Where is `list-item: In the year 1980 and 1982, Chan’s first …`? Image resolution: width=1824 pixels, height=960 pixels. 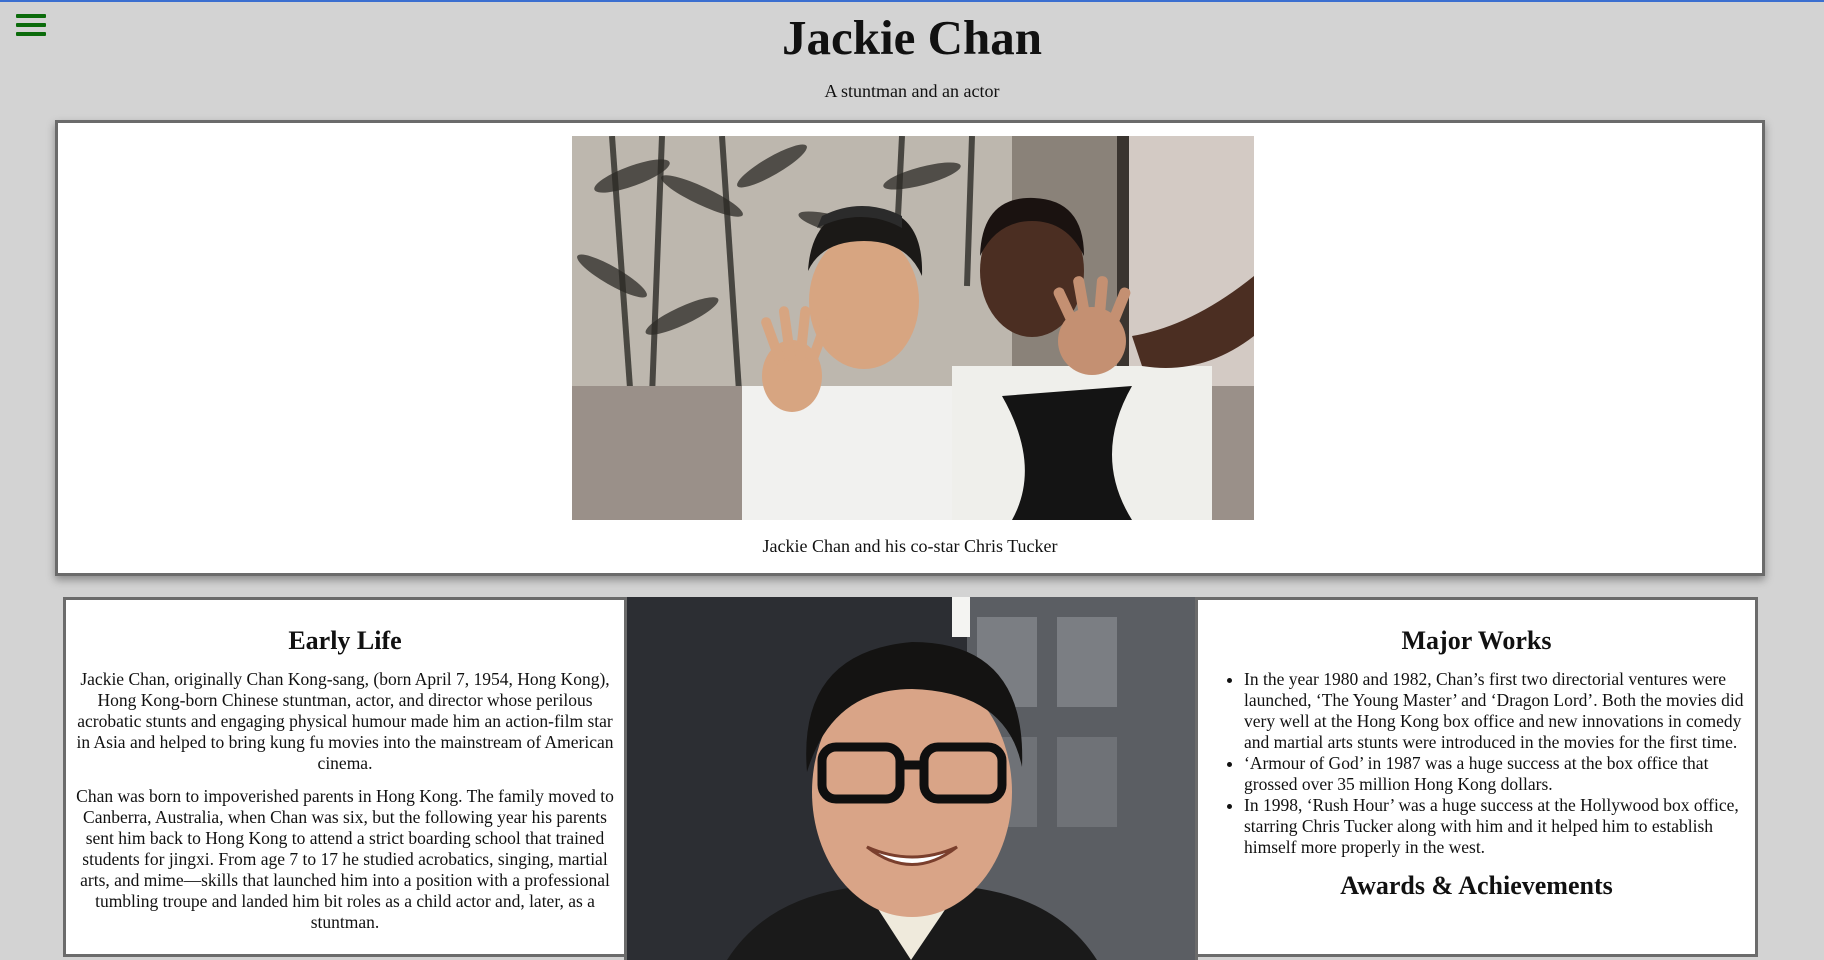
list-item: In the year 1980 and 1982, Chan’s first … is located at coordinates (1497, 711).